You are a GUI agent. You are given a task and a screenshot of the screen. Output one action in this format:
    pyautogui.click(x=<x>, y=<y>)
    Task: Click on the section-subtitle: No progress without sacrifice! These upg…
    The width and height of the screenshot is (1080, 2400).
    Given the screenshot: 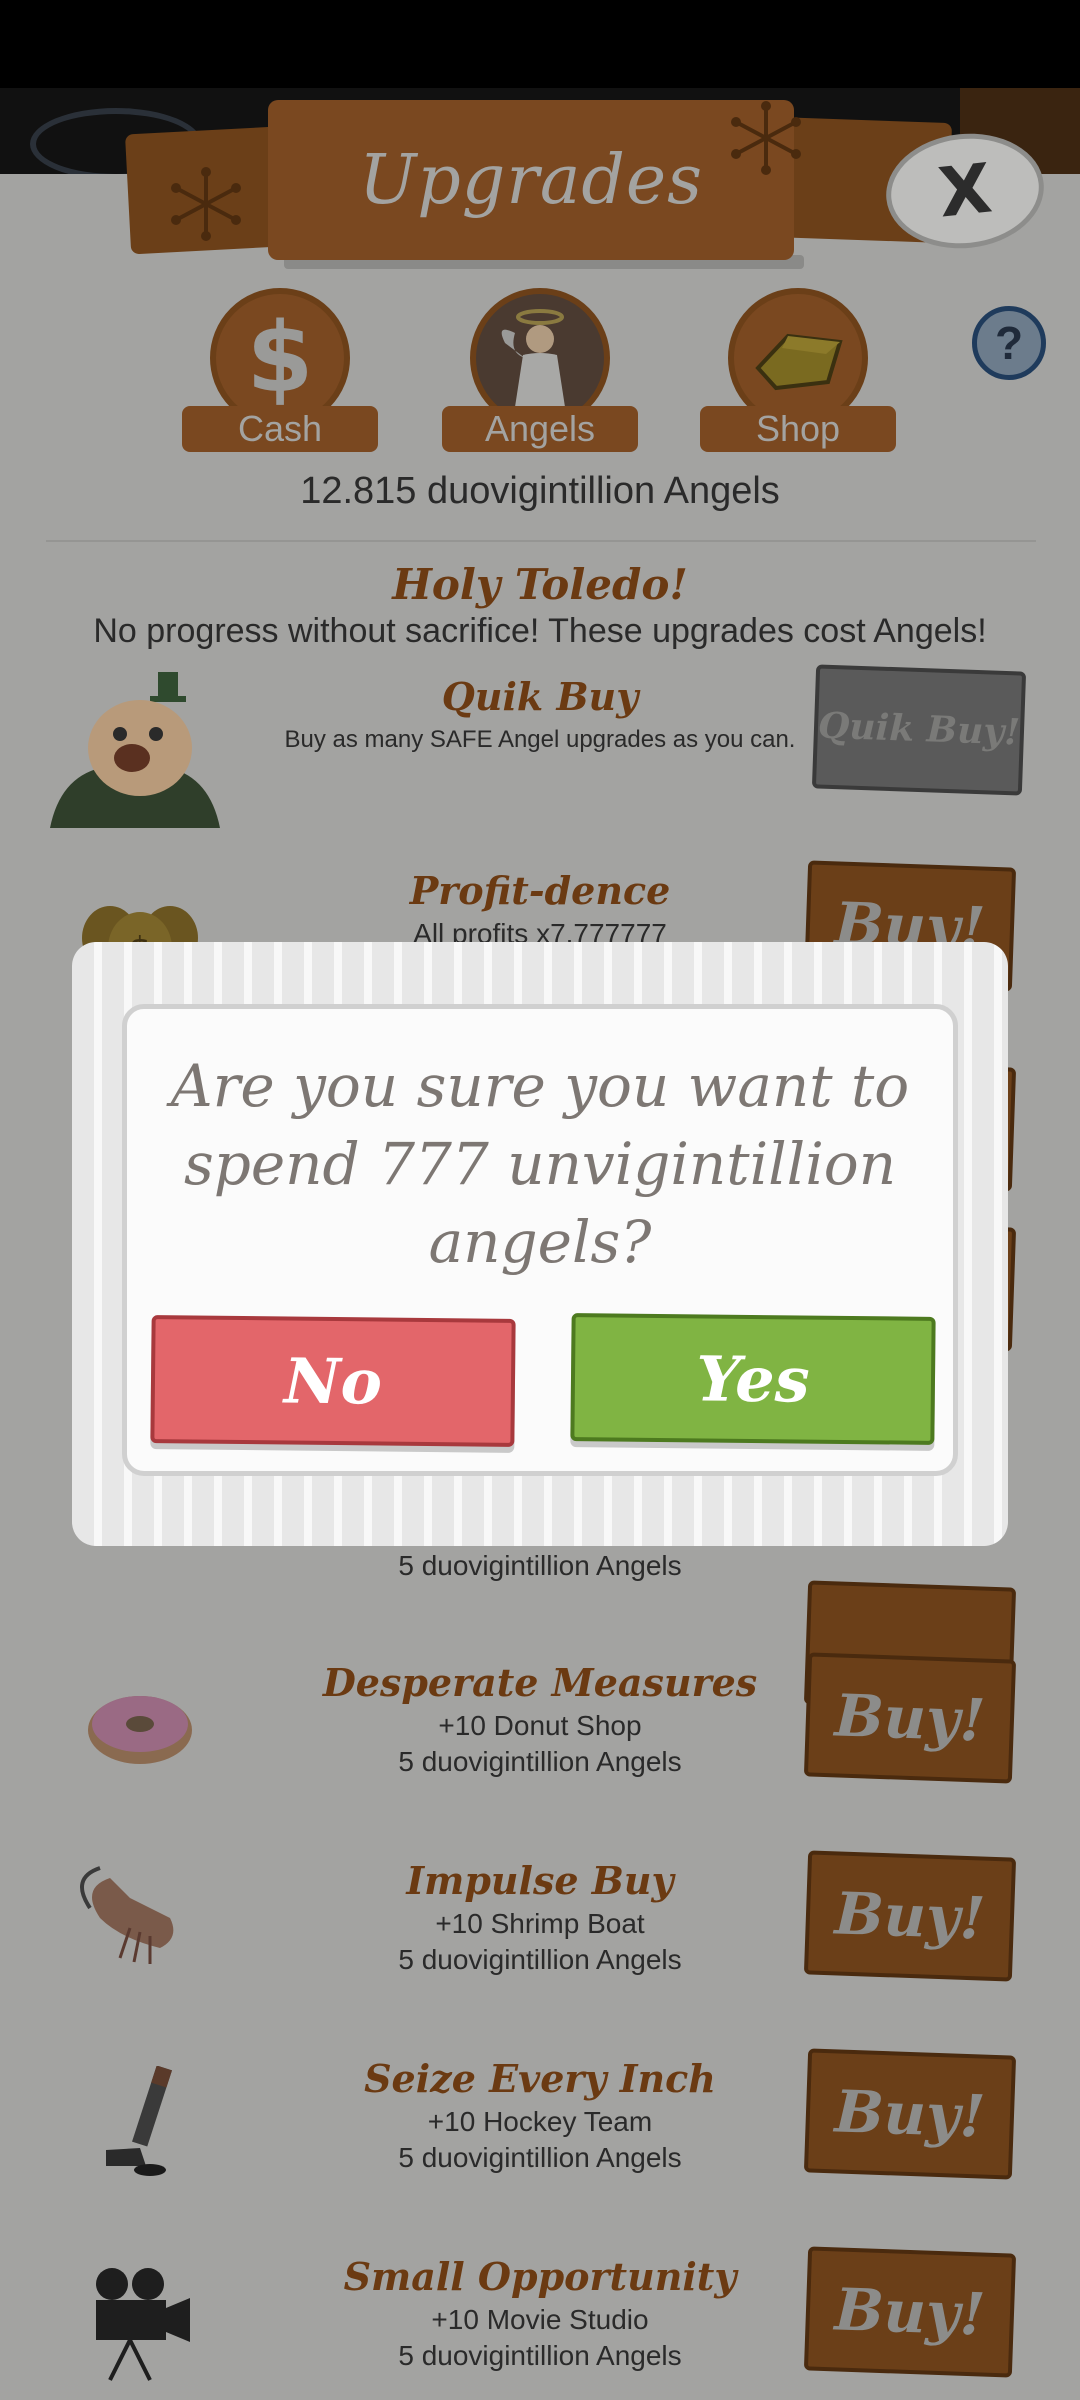 What is the action you would take?
    pyautogui.click(x=540, y=631)
    